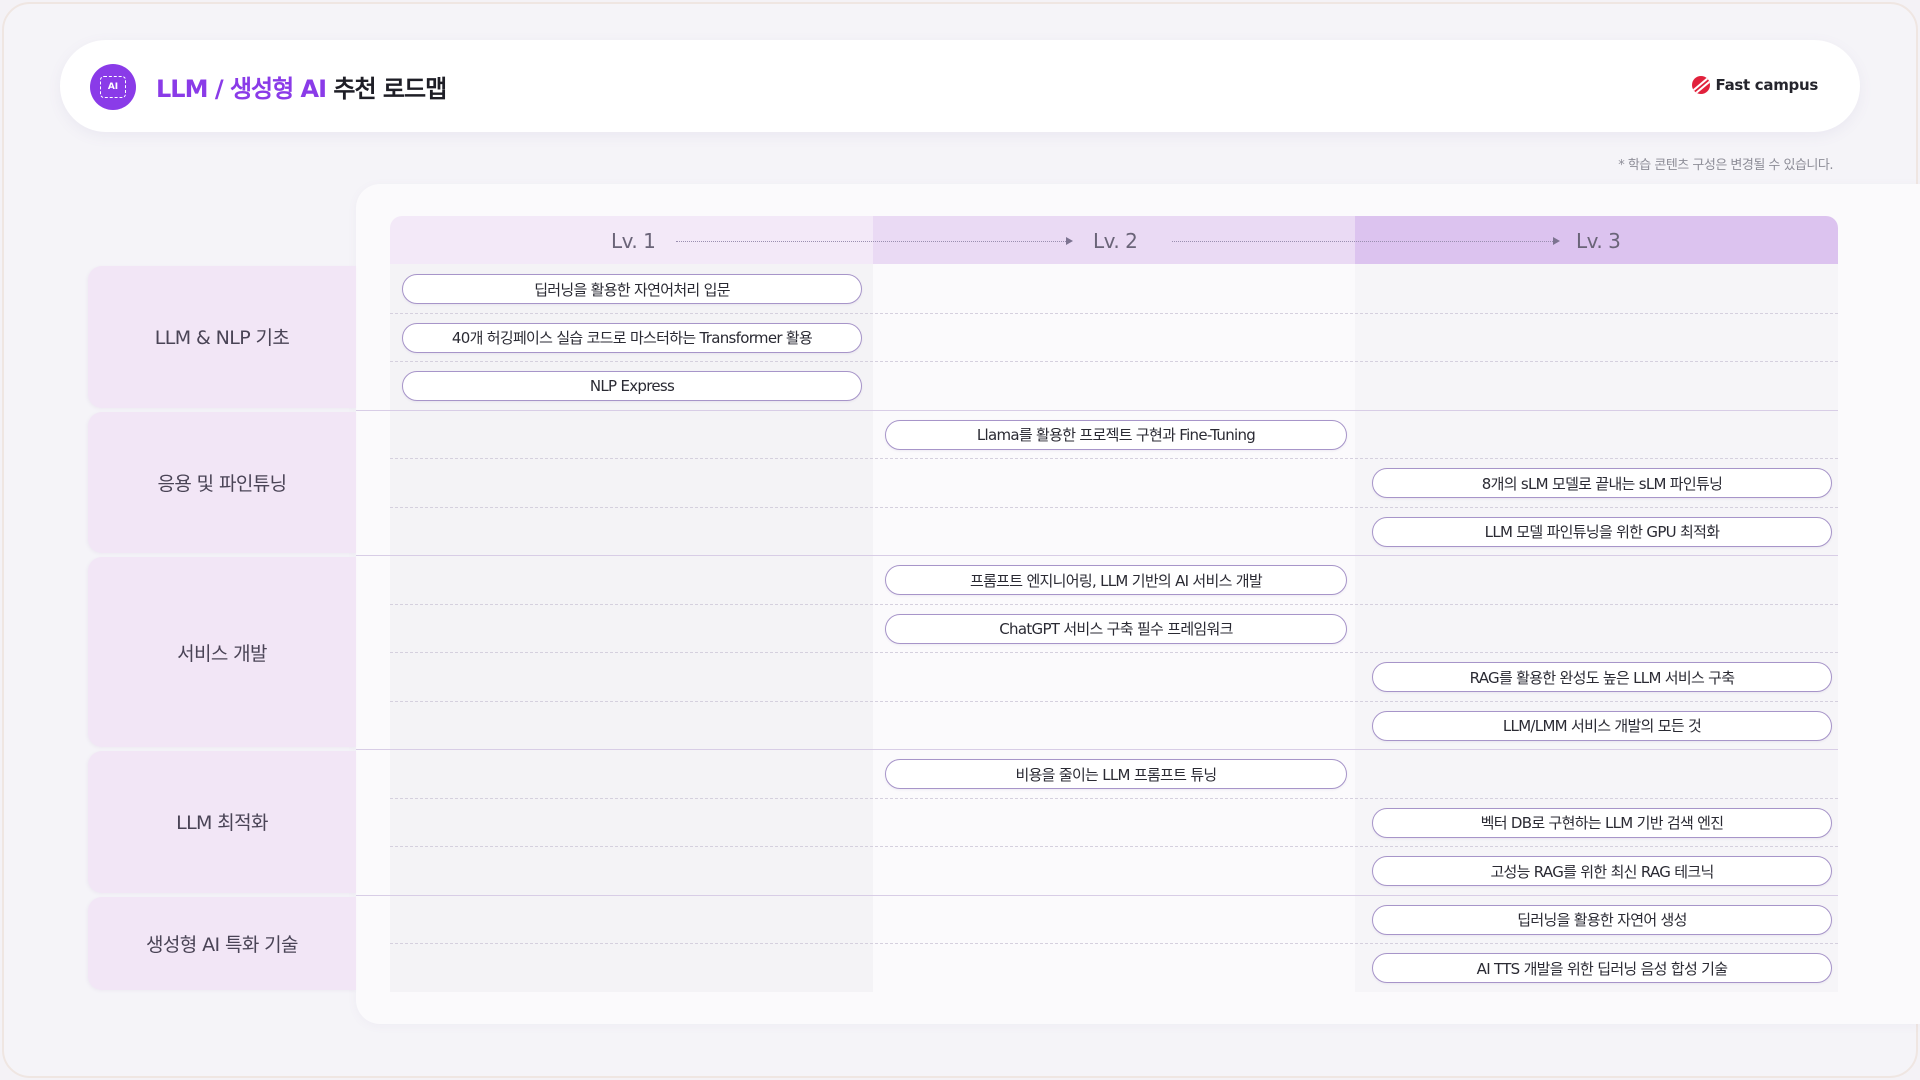  What do you see at coordinates (222, 482) in the screenshot?
I see `category-2: 응용 및 파인튜닝` at bounding box center [222, 482].